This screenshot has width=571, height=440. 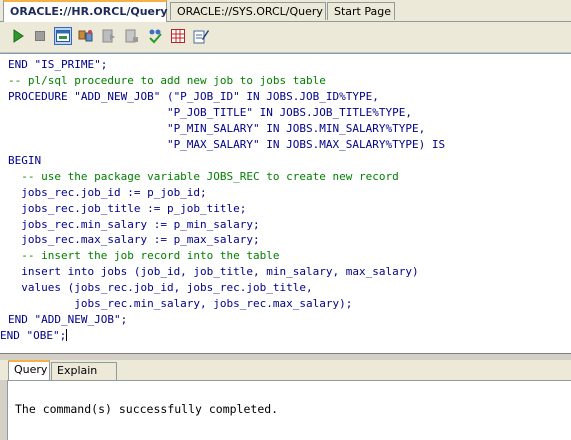 I want to click on tab-explain-plan: Explain Plan, so click(x=84, y=377).